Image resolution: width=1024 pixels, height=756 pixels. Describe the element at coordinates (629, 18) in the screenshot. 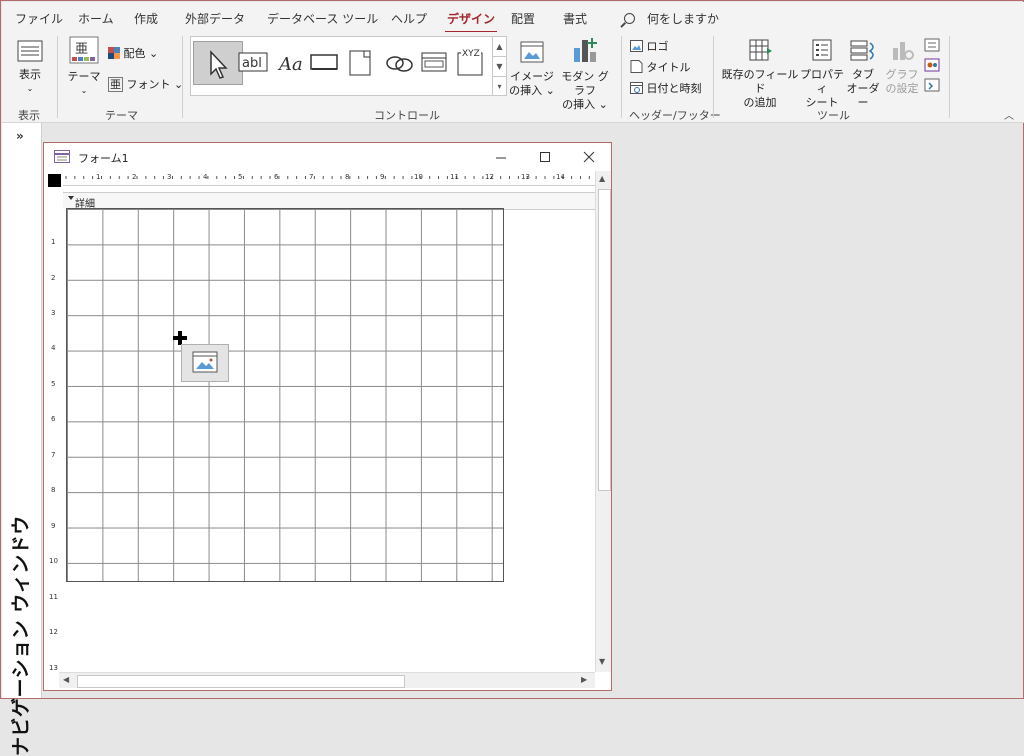

I see `search-icon` at that location.